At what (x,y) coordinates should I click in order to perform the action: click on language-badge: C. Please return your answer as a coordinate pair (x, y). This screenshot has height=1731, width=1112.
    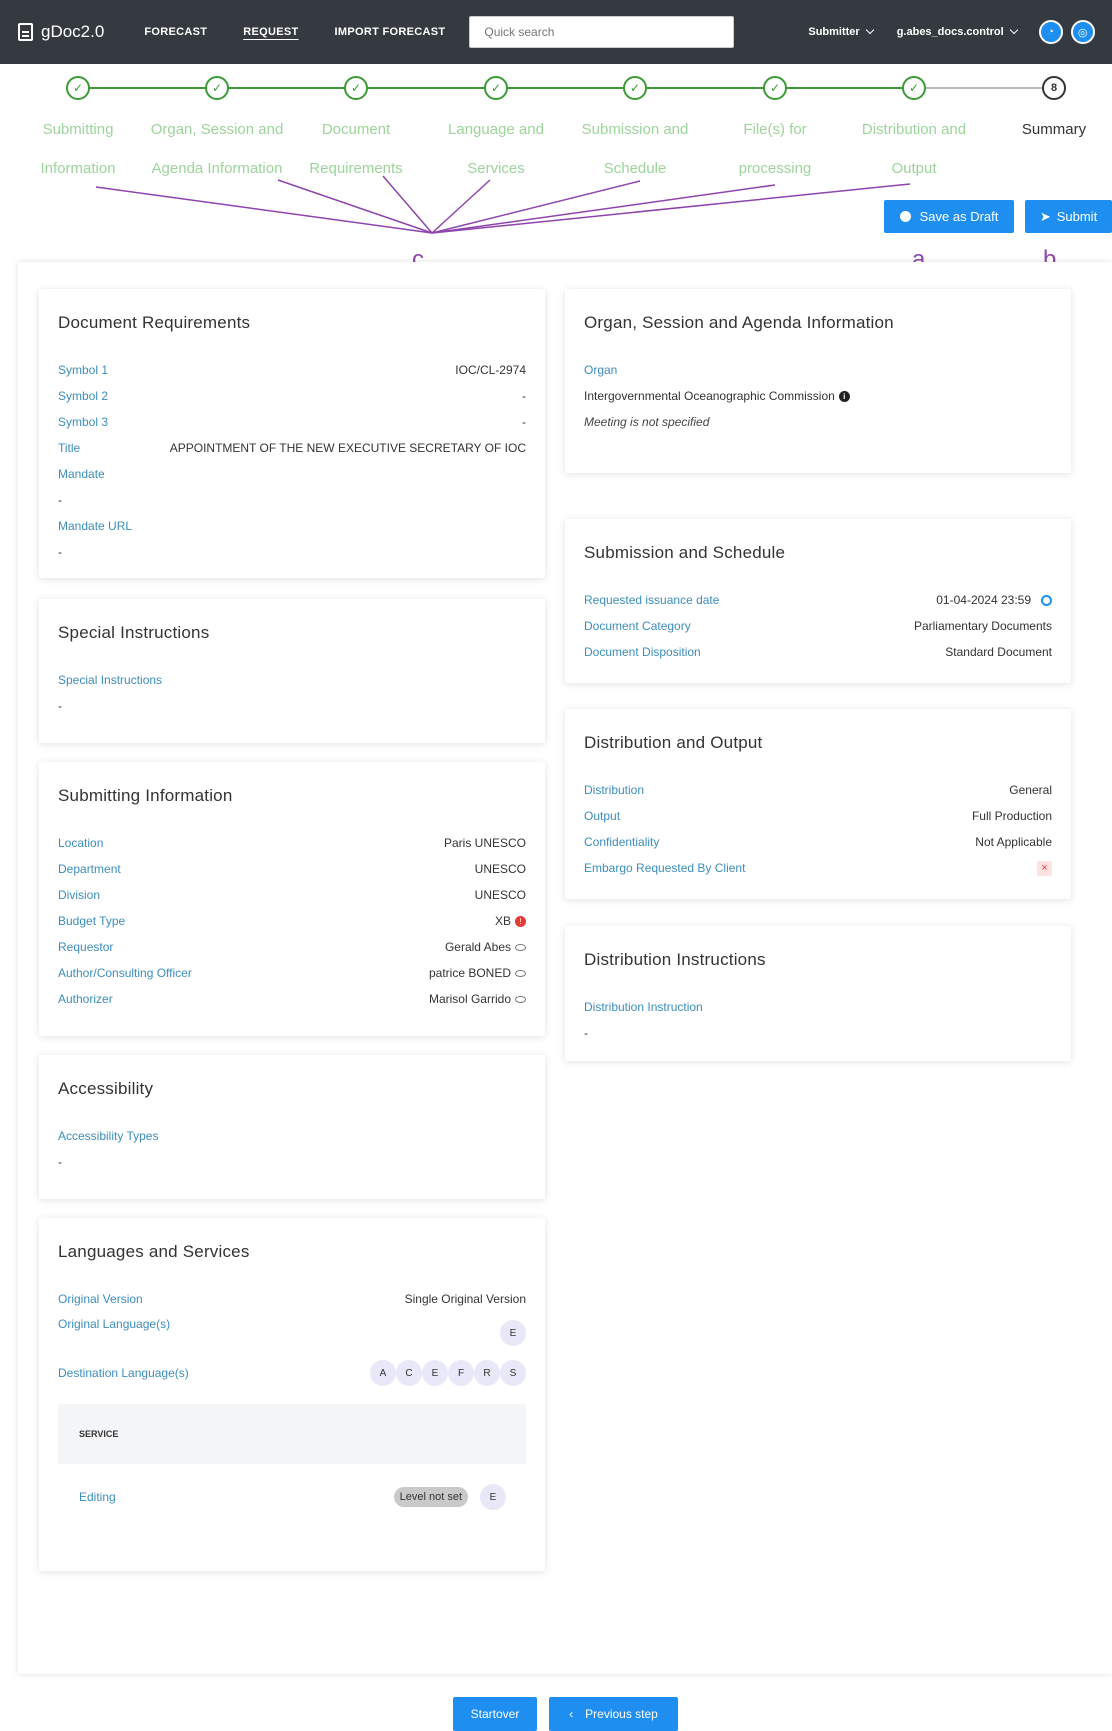
    Looking at the image, I should click on (409, 1373).